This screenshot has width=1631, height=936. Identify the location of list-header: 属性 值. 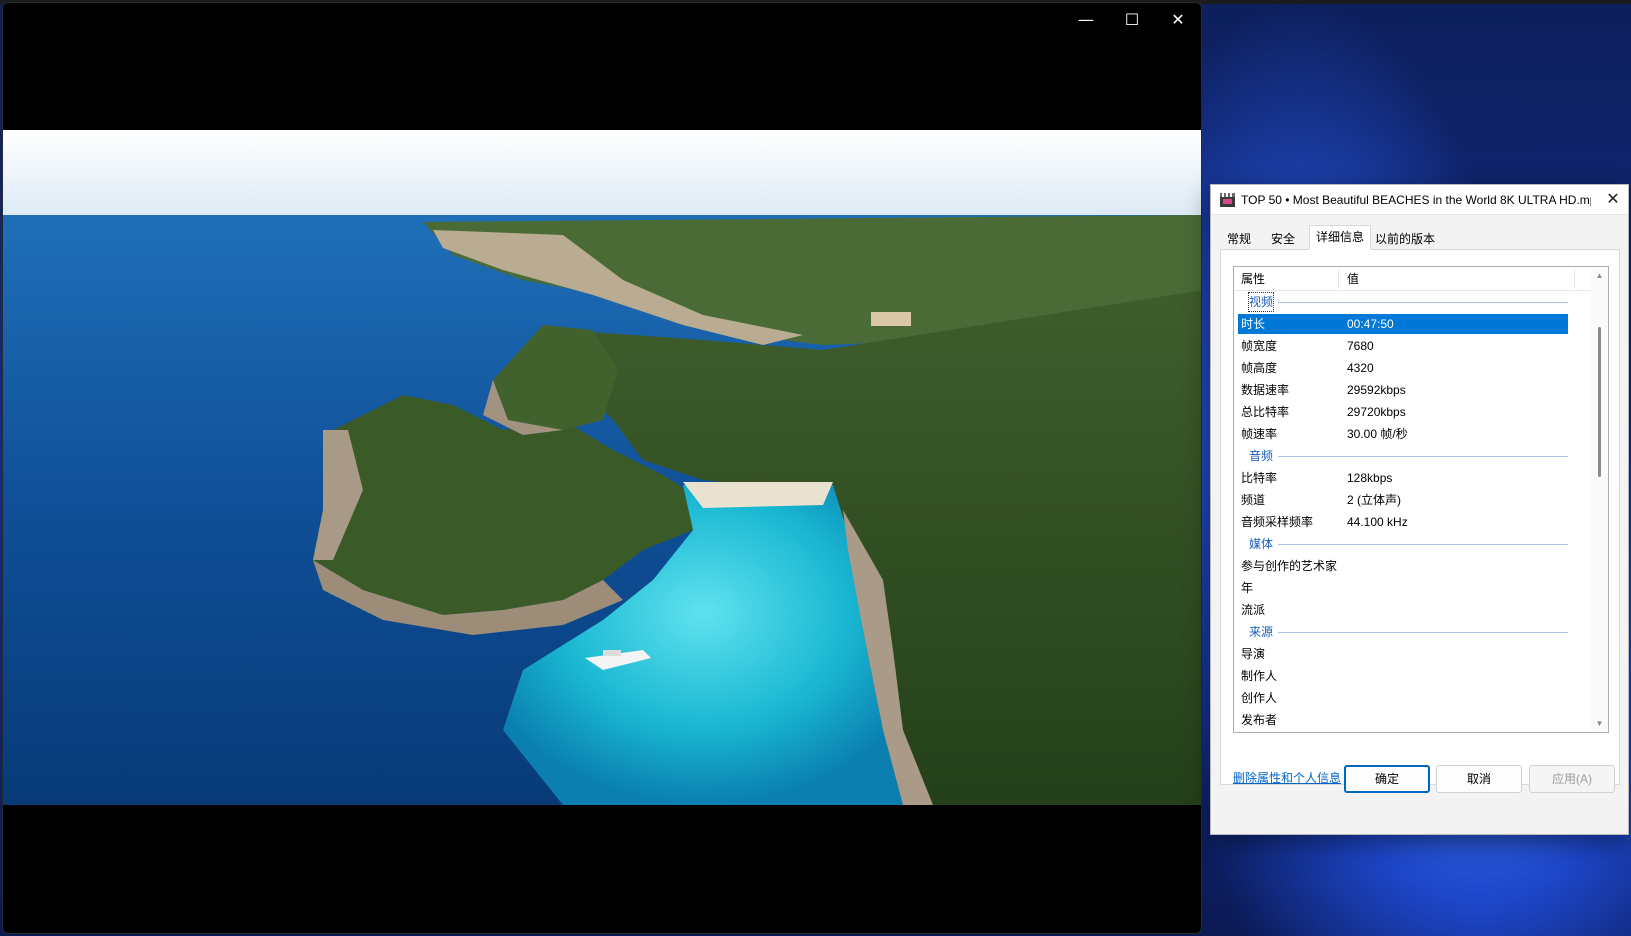
(1413, 279).